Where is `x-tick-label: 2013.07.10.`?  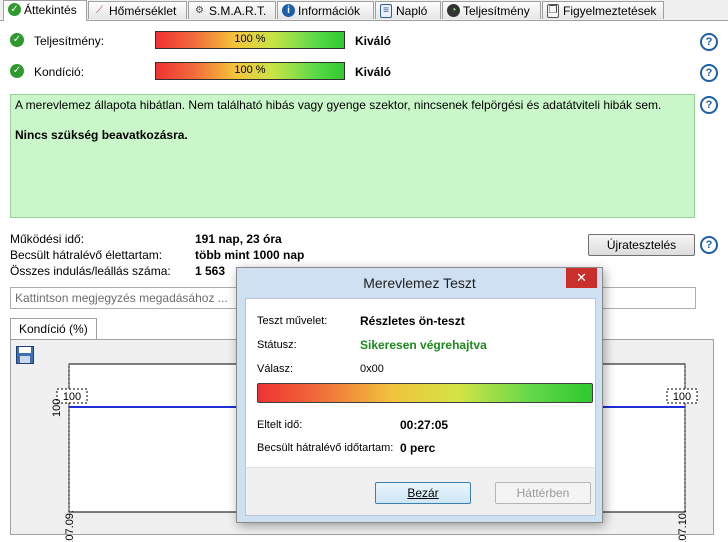 x-tick-label: 2013.07.10. is located at coordinates (683, 526).